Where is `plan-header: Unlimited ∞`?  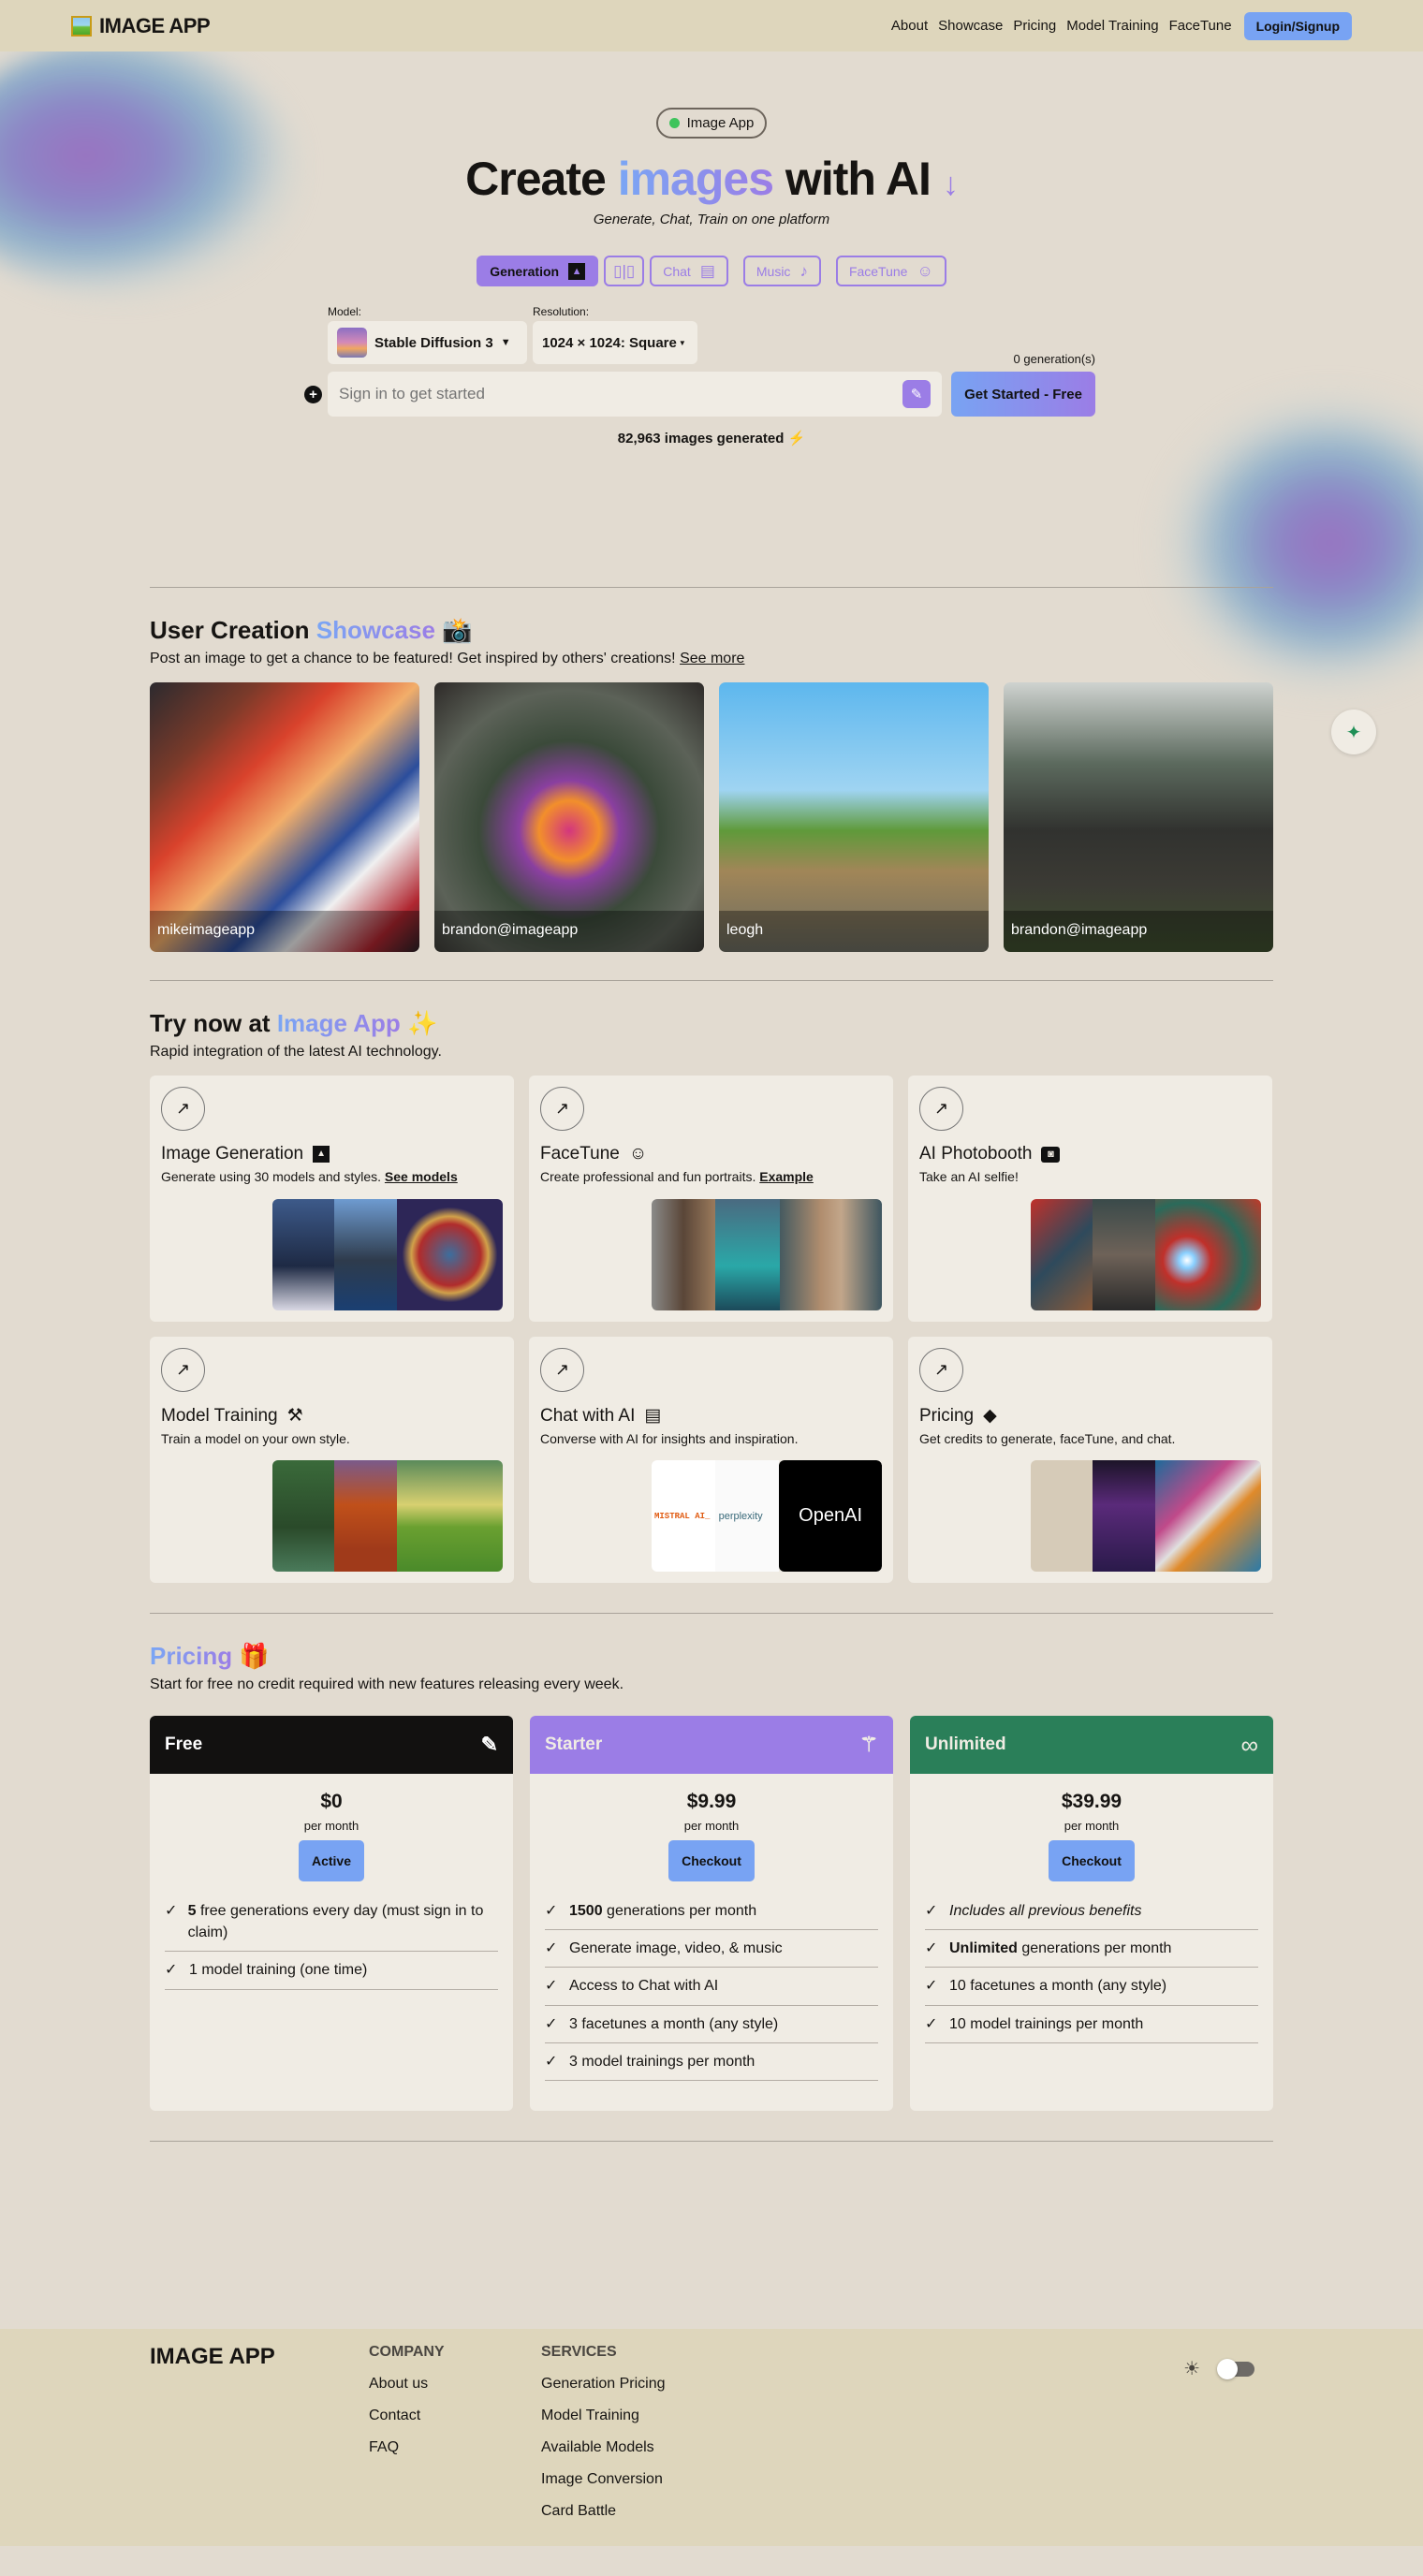
plan-header: Unlimited ∞ is located at coordinates (1091, 1745).